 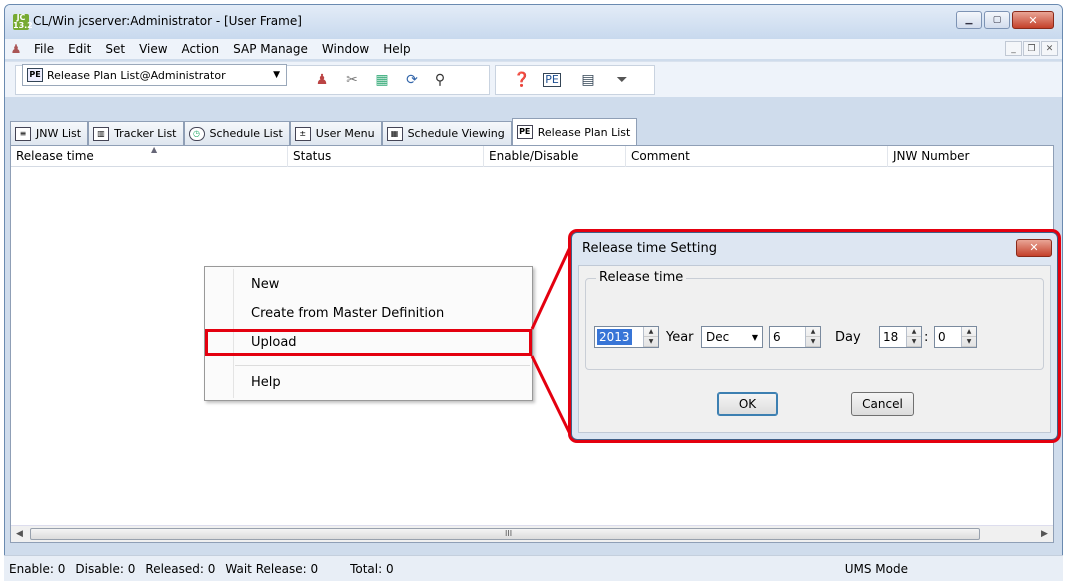 I want to click on close-button: ✕, so click(x=1033, y=20).